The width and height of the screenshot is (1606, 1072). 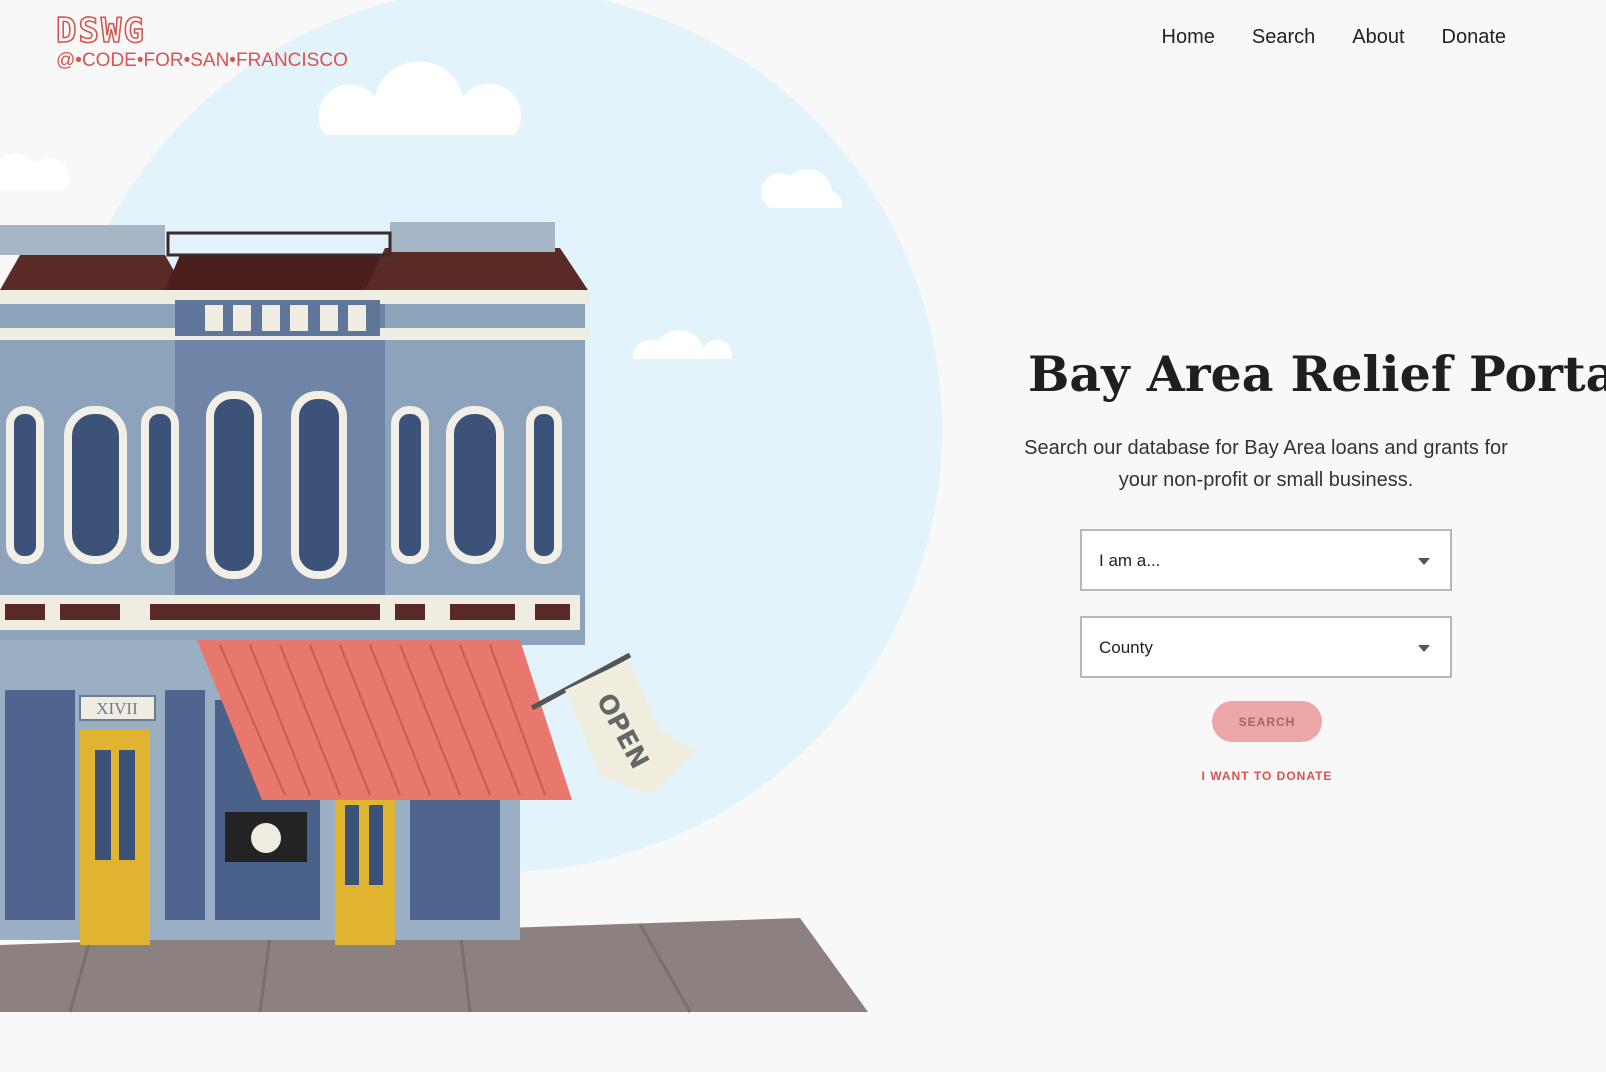 What do you see at coordinates (1378, 37) in the screenshot?
I see `nav-about: About` at bounding box center [1378, 37].